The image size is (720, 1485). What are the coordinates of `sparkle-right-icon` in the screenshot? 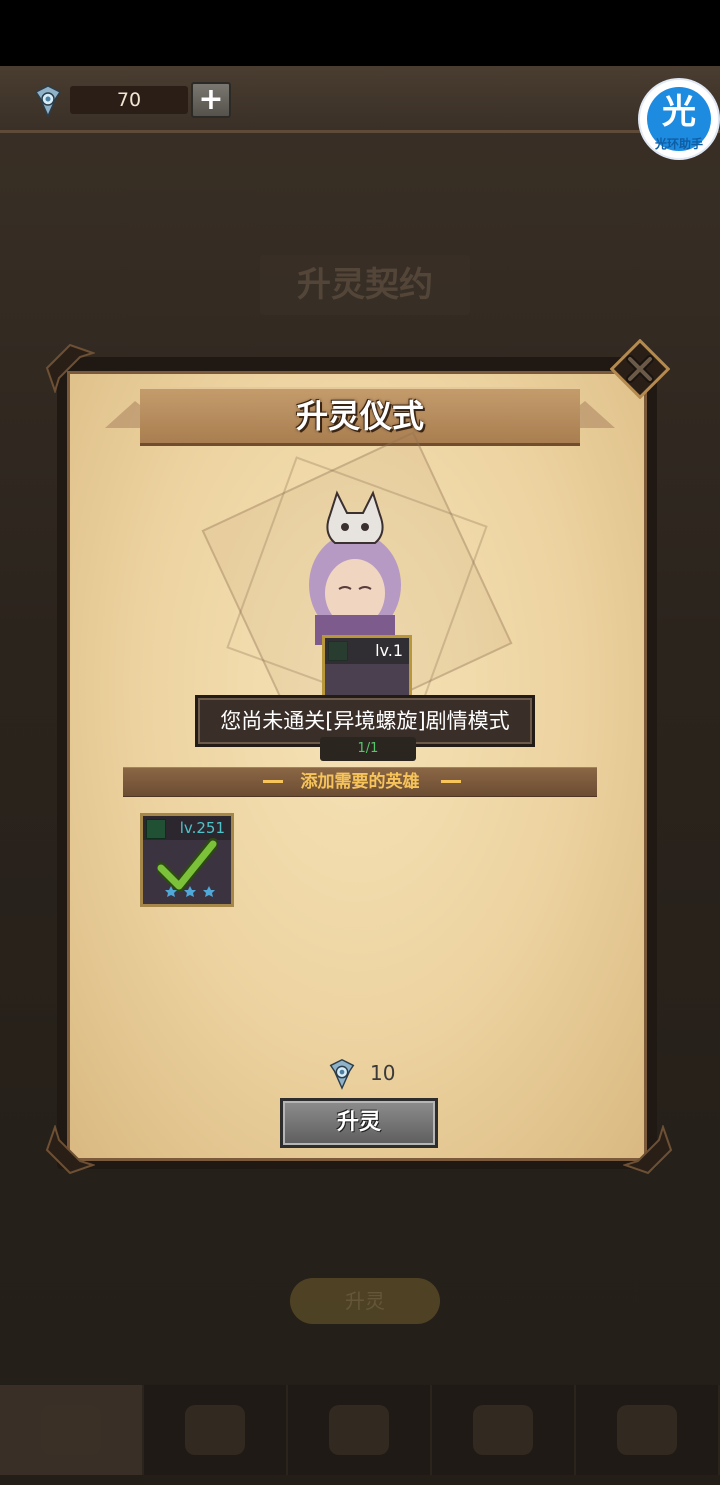 It's located at (451, 781).